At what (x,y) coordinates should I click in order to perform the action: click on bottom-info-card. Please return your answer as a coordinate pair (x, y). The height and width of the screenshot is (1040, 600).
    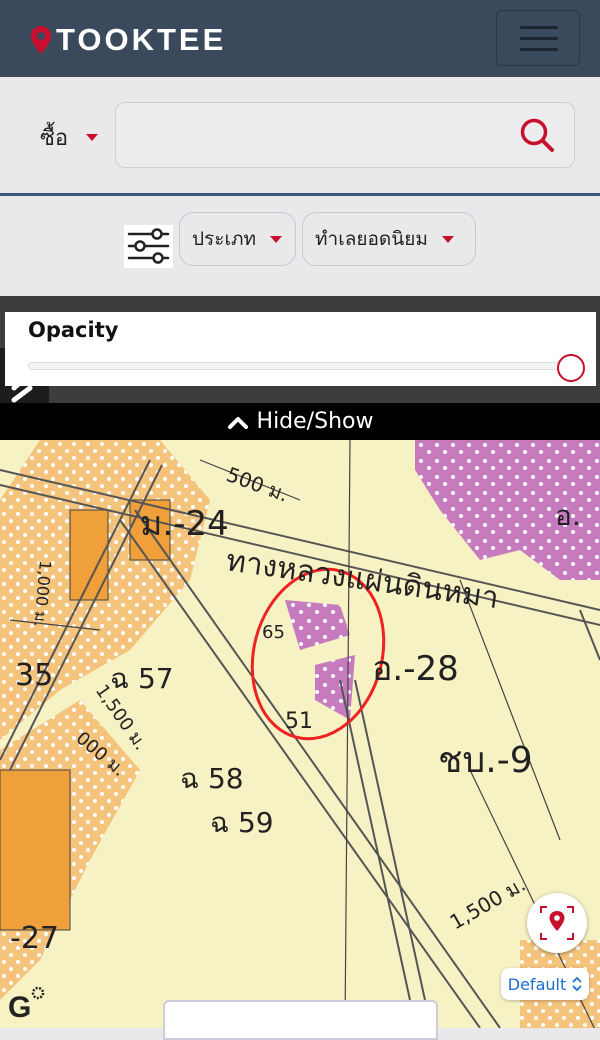
    Looking at the image, I should click on (300, 1020).